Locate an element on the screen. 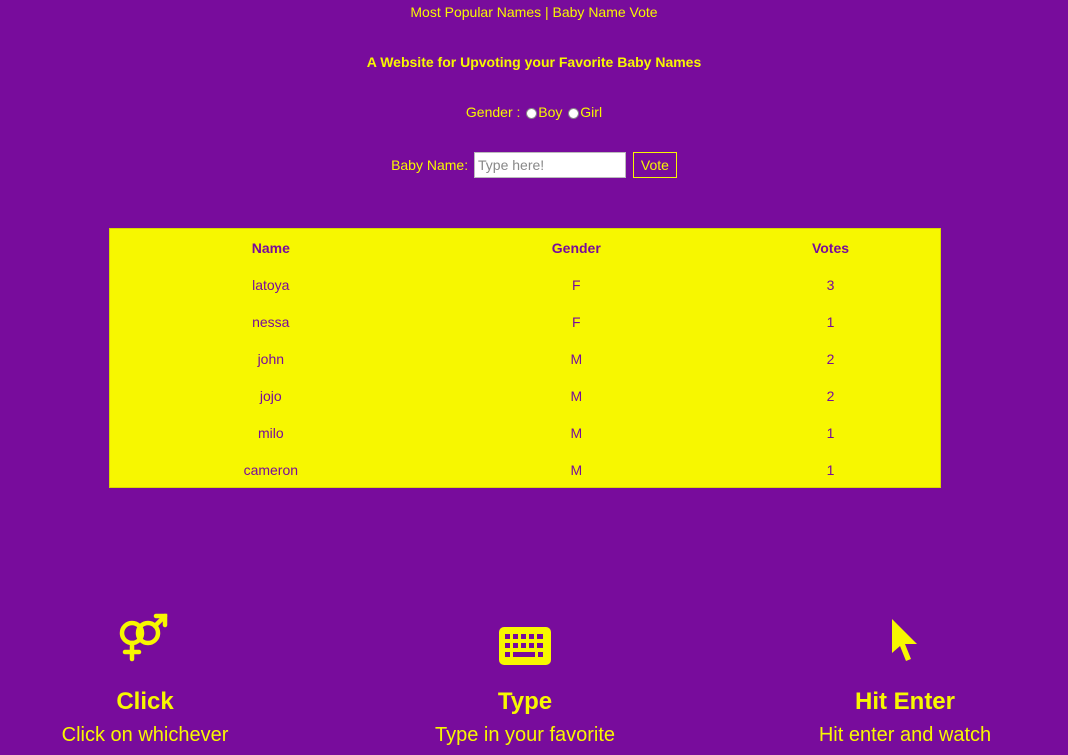 Image resolution: width=1068 pixels, height=755 pixels. cell-name: nessa is located at coordinates (271, 321).